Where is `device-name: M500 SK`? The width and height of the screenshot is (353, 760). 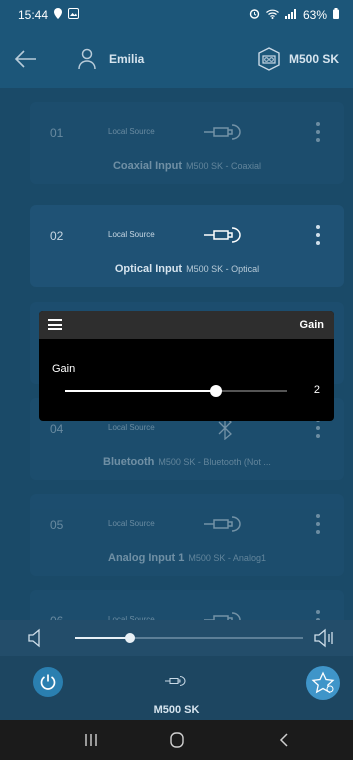
device-name: M500 SK is located at coordinates (314, 59).